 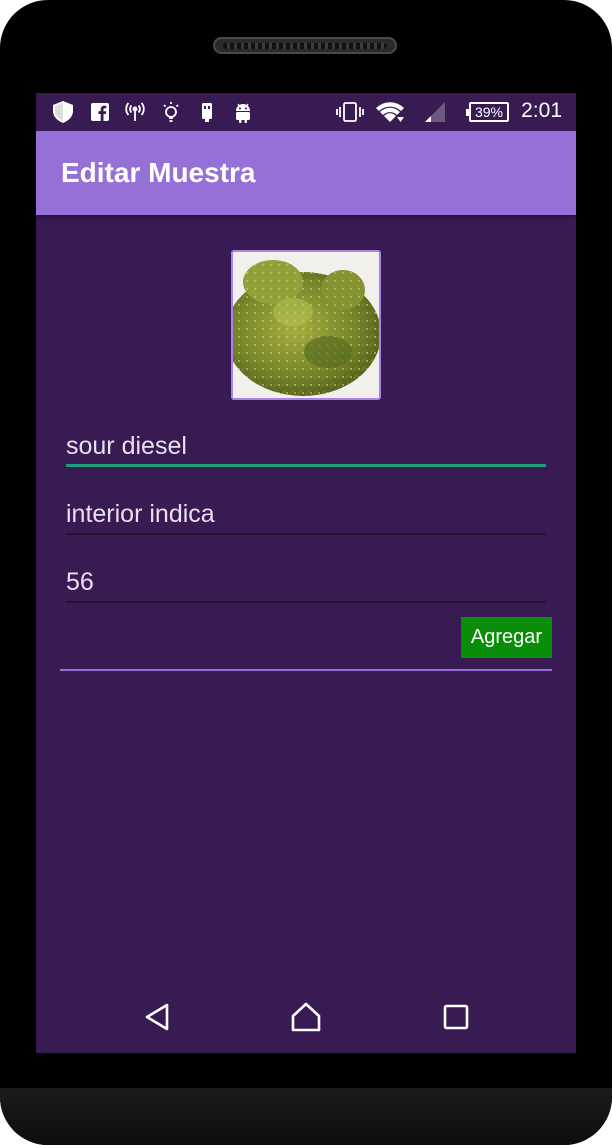 I want to click on sample-photo, so click(x=306, y=325).